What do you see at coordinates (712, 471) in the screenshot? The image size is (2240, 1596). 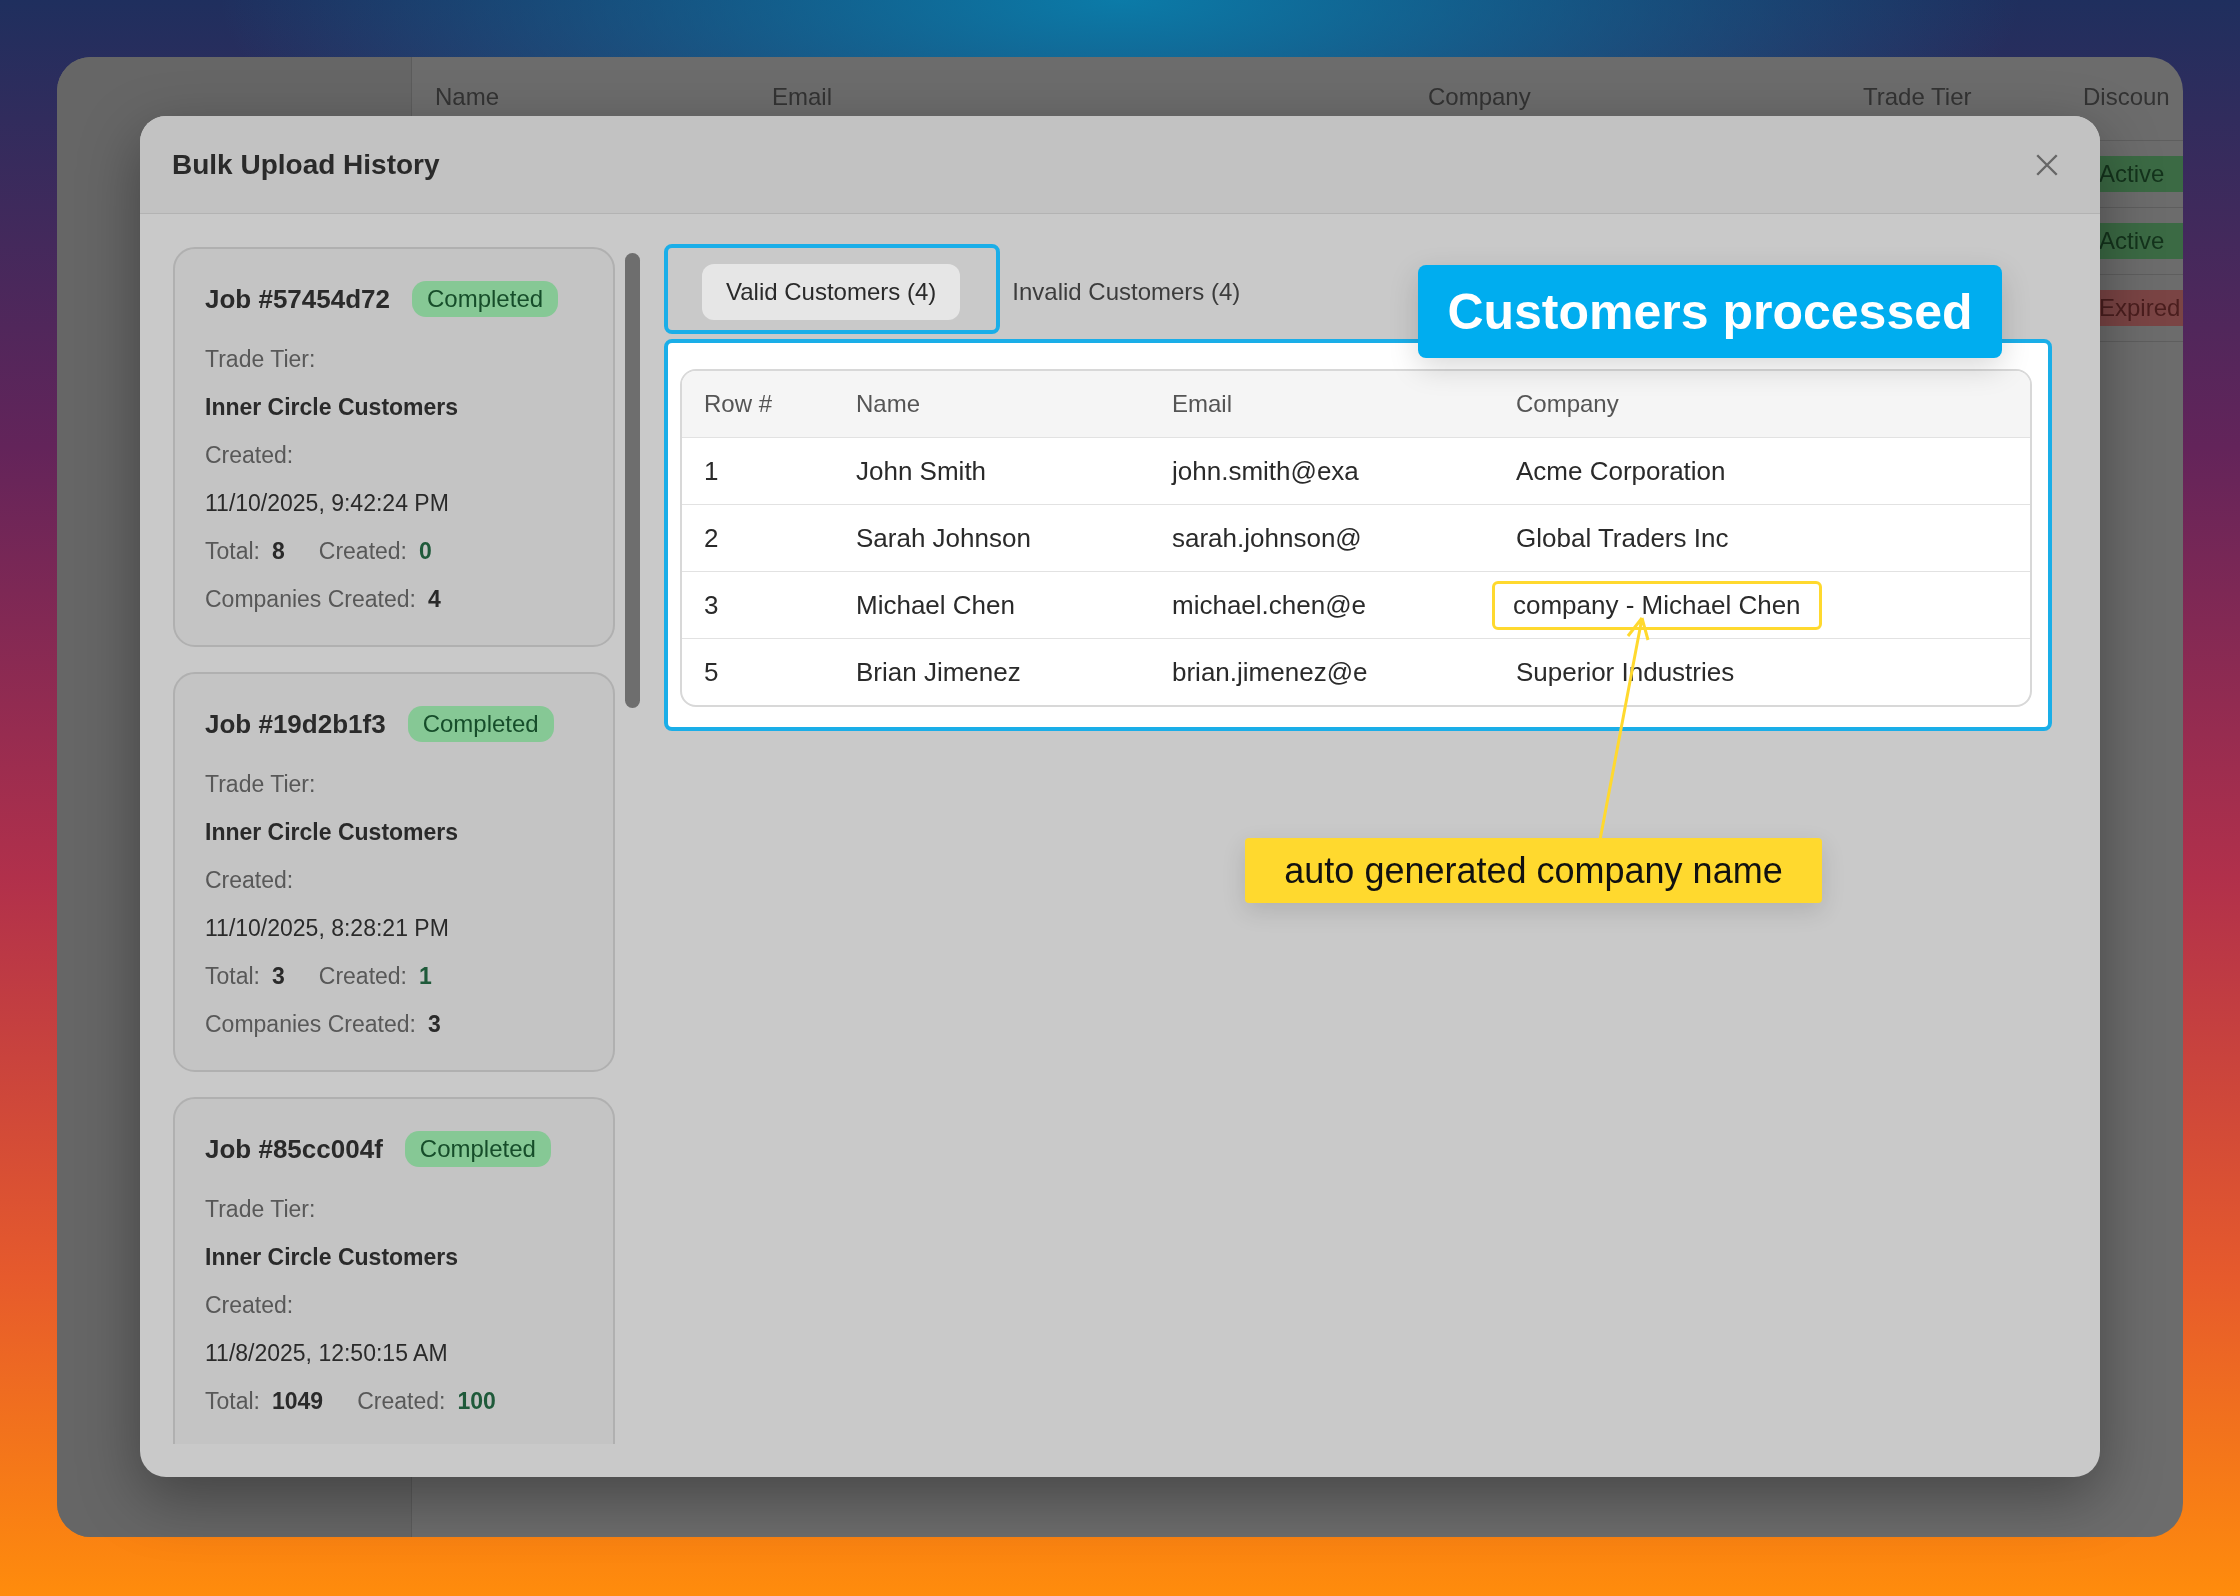 I see `table-cell-text: 1` at bounding box center [712, 471].